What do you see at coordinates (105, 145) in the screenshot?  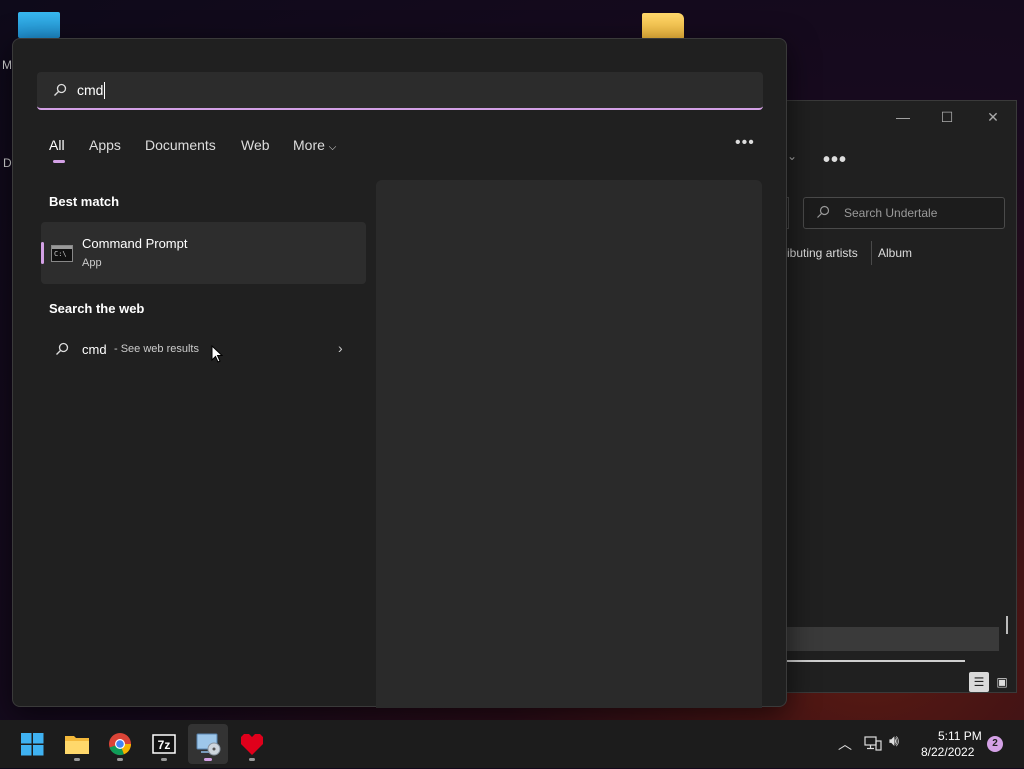 I see `tab-apps: Apps` at bounding box center [105, 145].